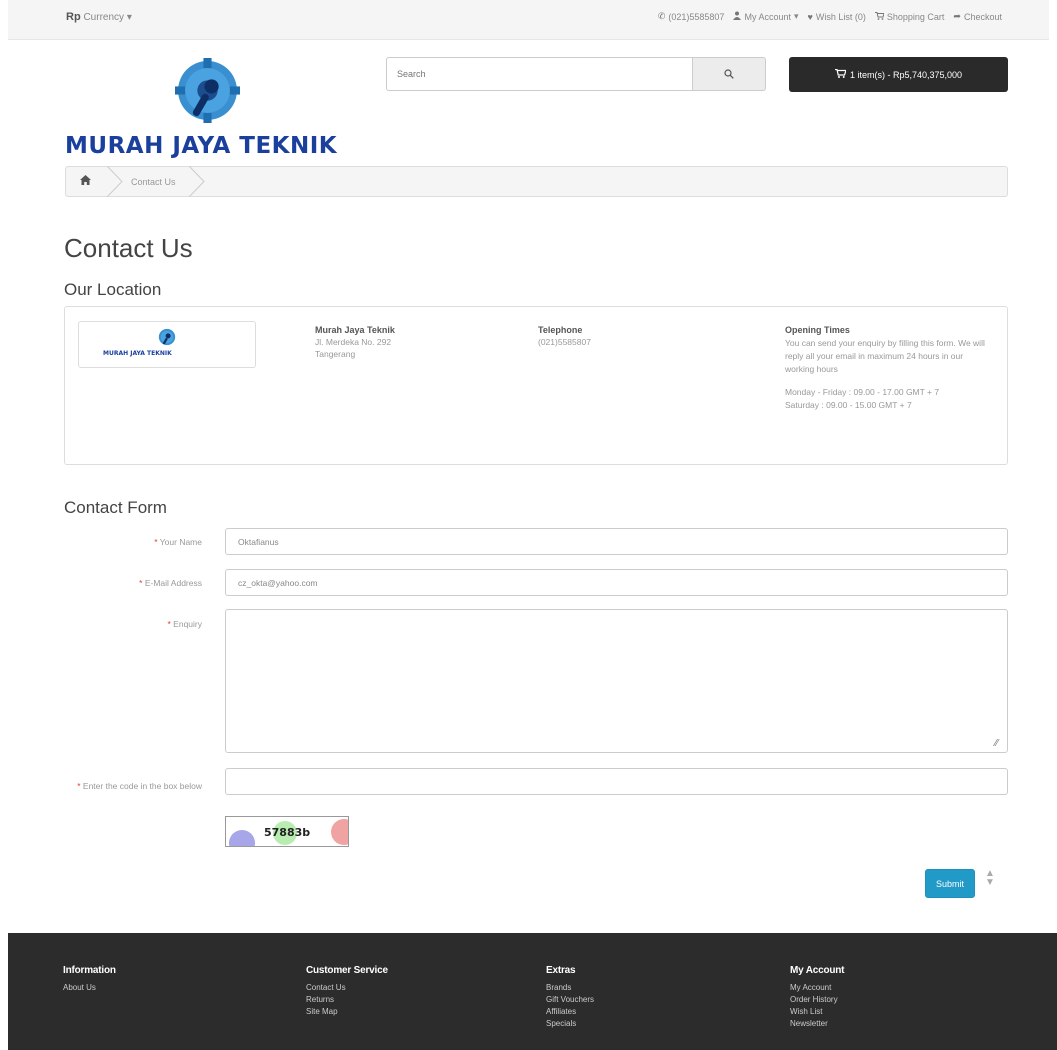  Describe the element at coordinates (570, 988) in the screenshot. I see `footer-link-brands: Brands` at that location.